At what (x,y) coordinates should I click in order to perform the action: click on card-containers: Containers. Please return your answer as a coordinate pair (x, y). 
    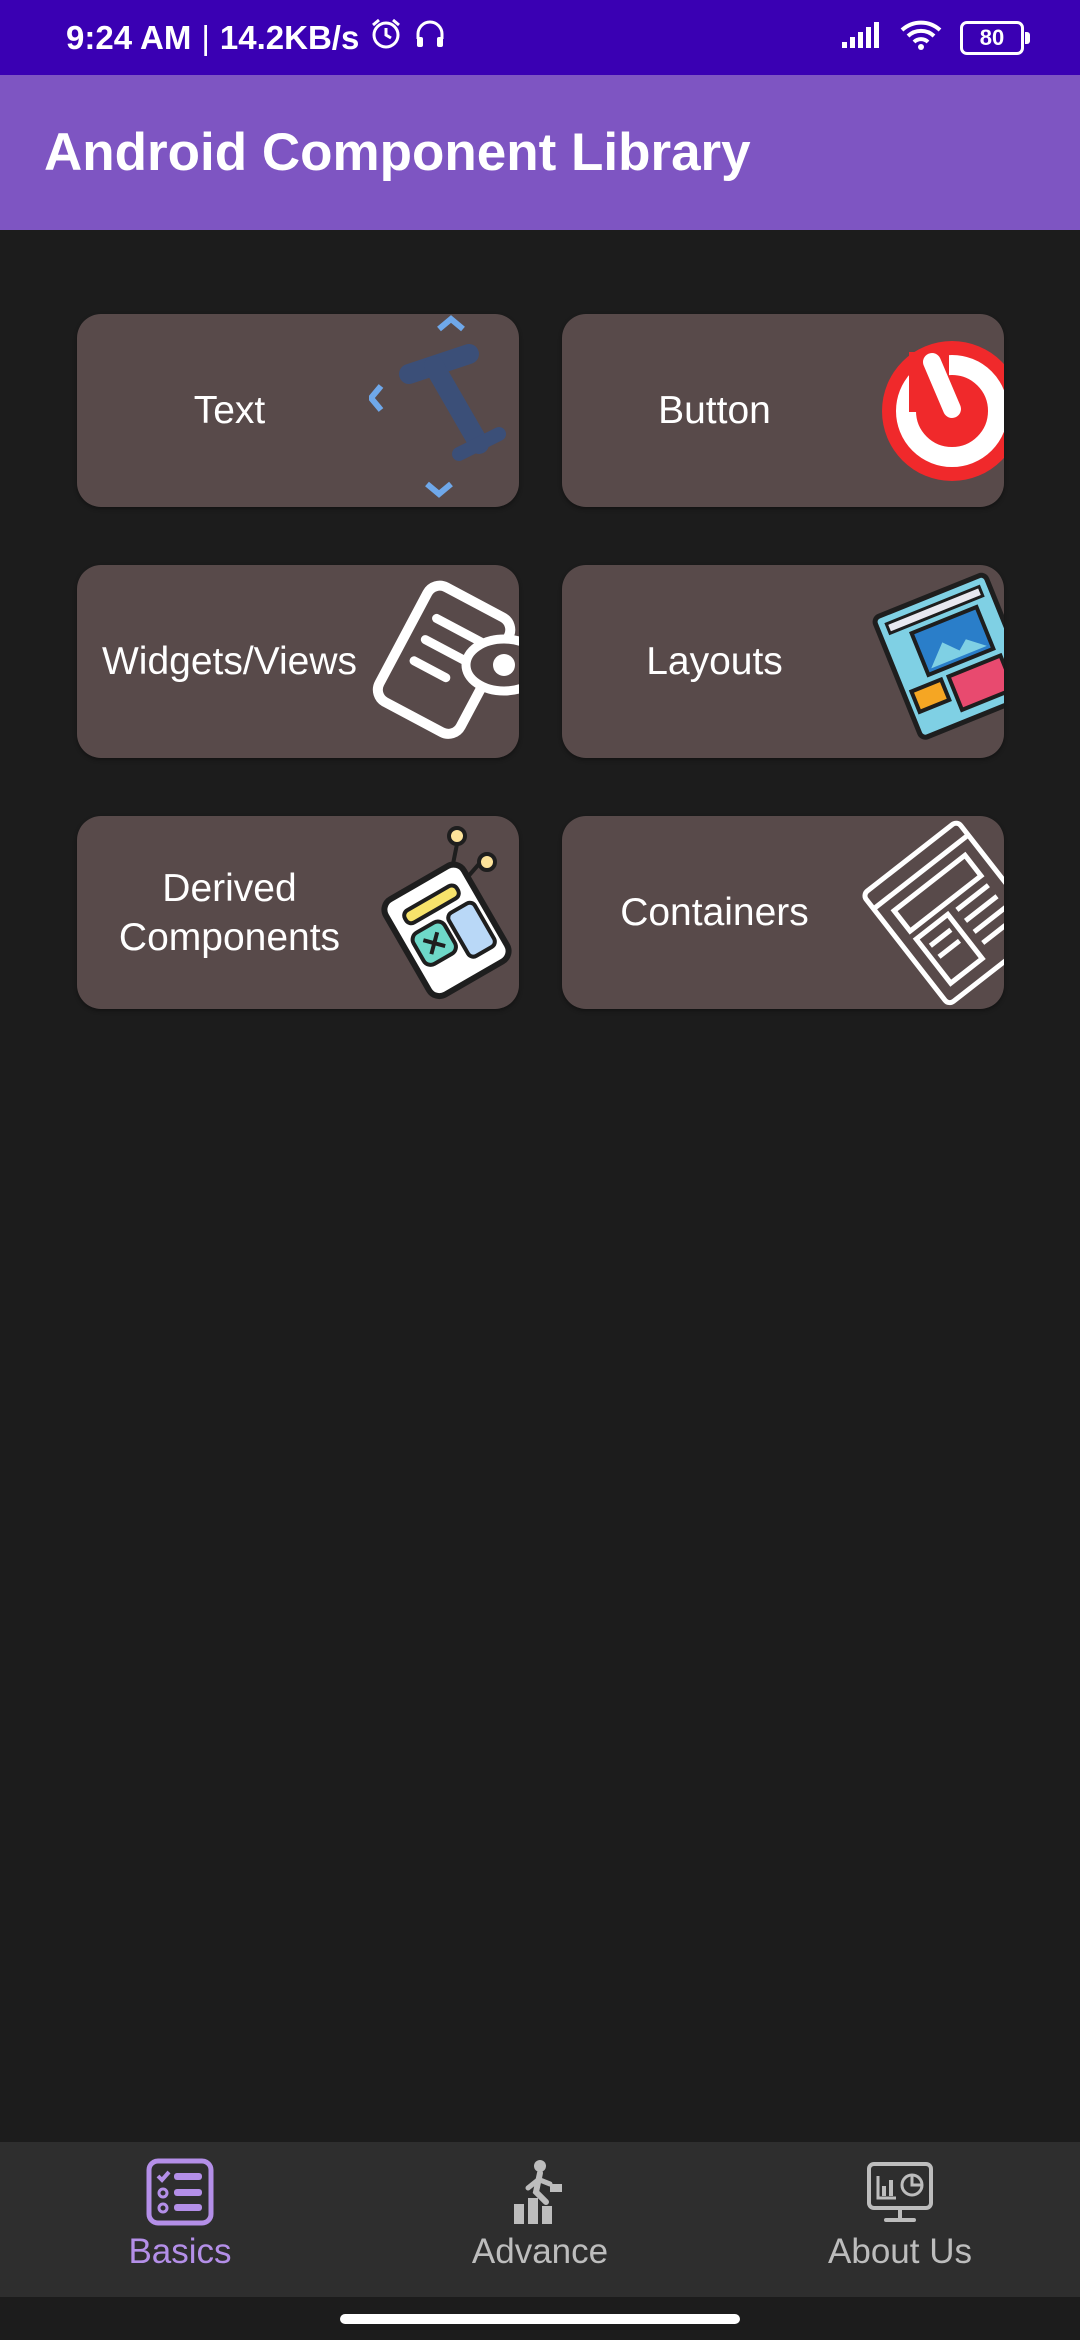
    Looking at the image, I should click on (783, 912).